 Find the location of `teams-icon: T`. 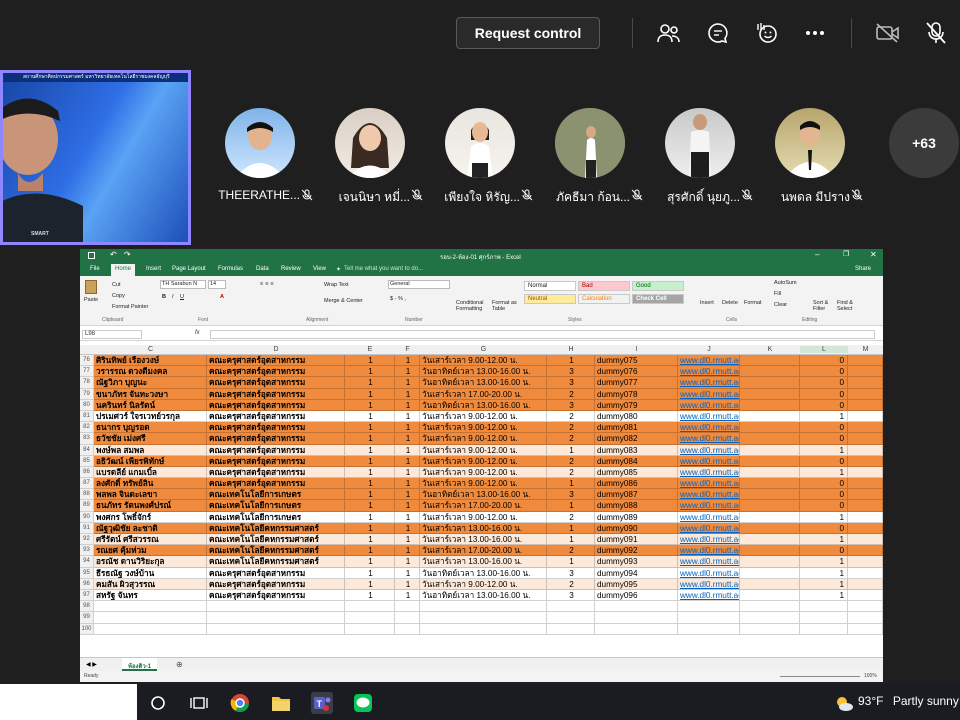

teams-icon: T is located at coordinates (322, 703).